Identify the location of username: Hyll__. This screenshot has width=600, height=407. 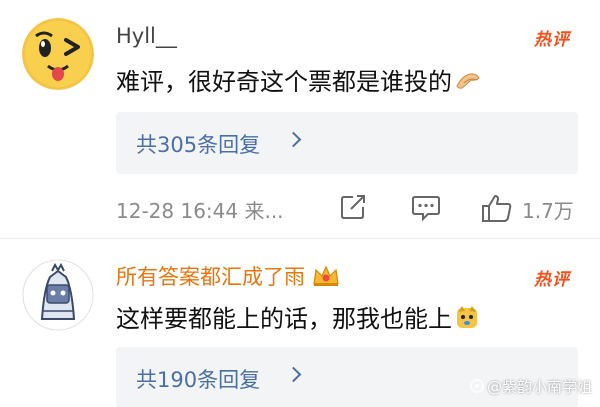
(146, 36).